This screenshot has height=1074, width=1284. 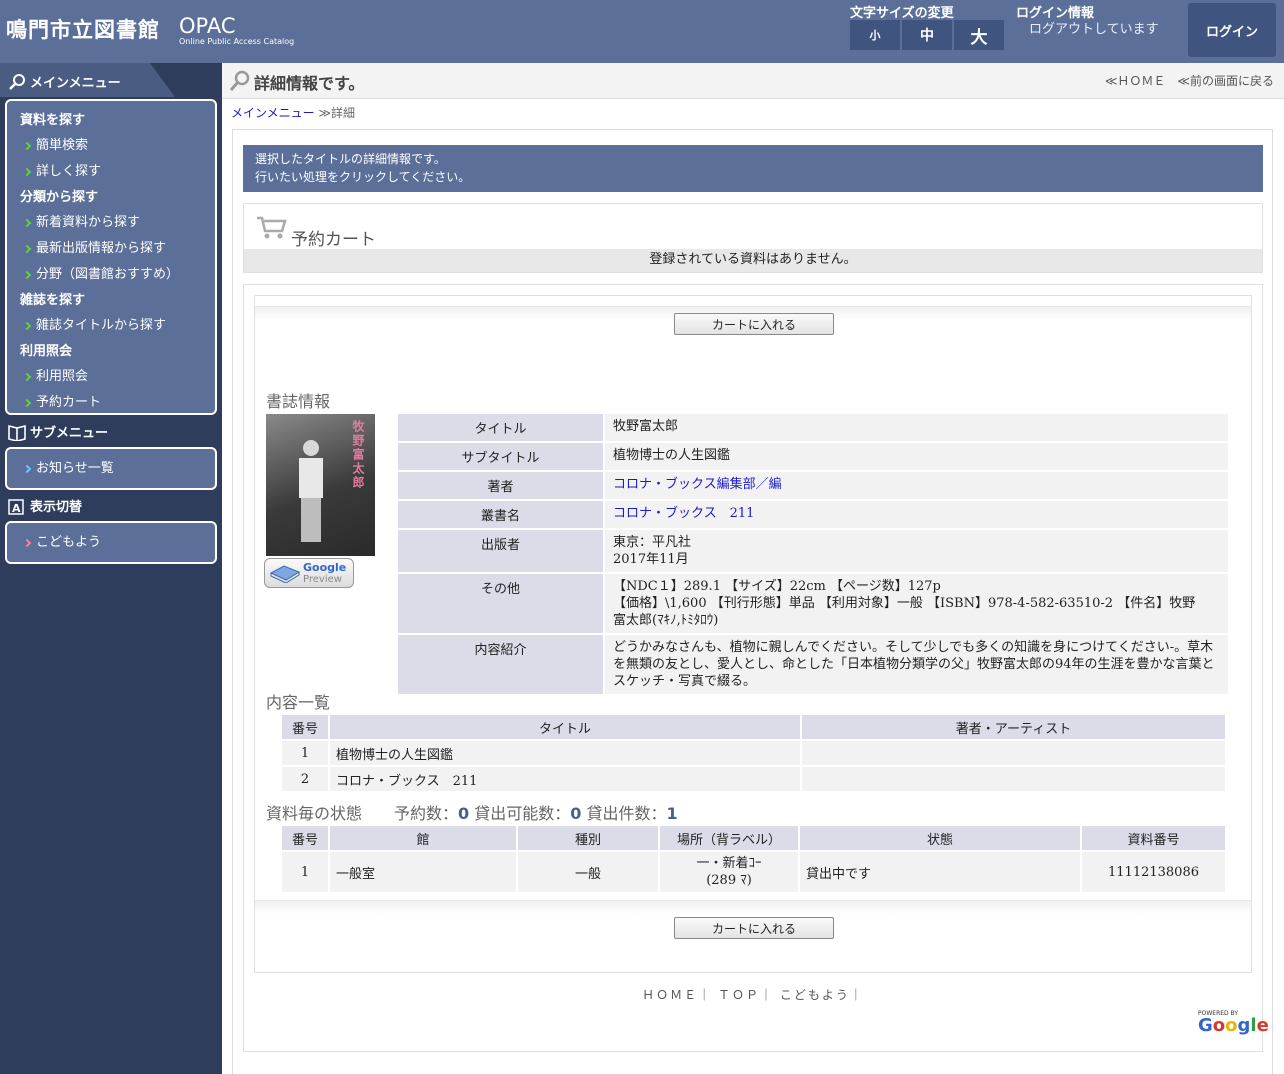 What do you see at coordinates (753, 81) in the screenshot?
I see `page-title-bar: 詳細情報です。 ≪ＨＯＭＥ ≪前の画面に戻る` at bounding box center [753, 81].